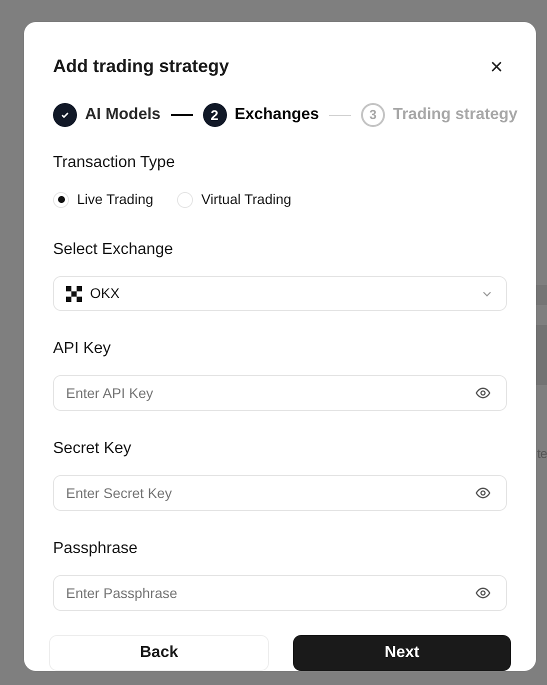 Image resolution: width=547 pixels, height=685 pixels. Describe the element at coordinates (95, 549) in the screenshot. I see `field-label: Passphrase` at that location.